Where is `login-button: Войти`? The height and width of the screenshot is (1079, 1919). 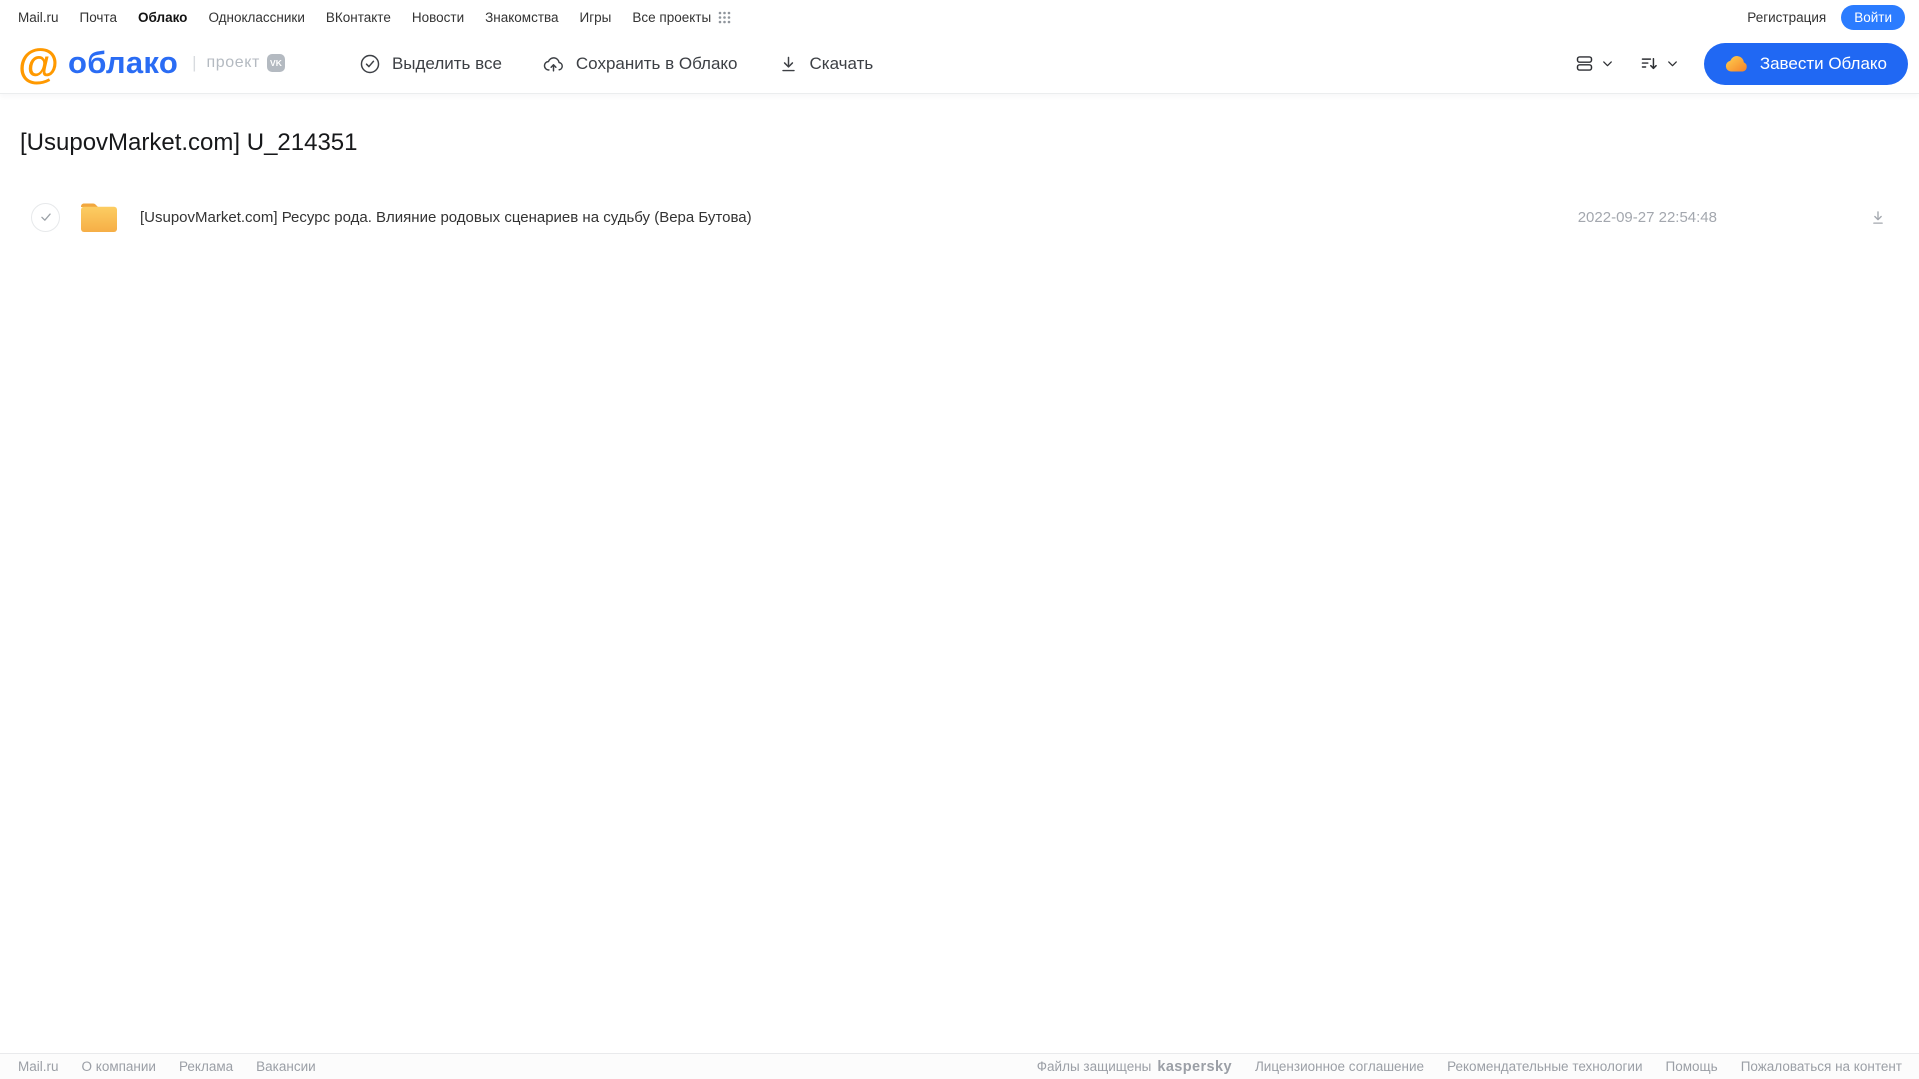 login-button: Войти is located at coordinates (1873, 17).